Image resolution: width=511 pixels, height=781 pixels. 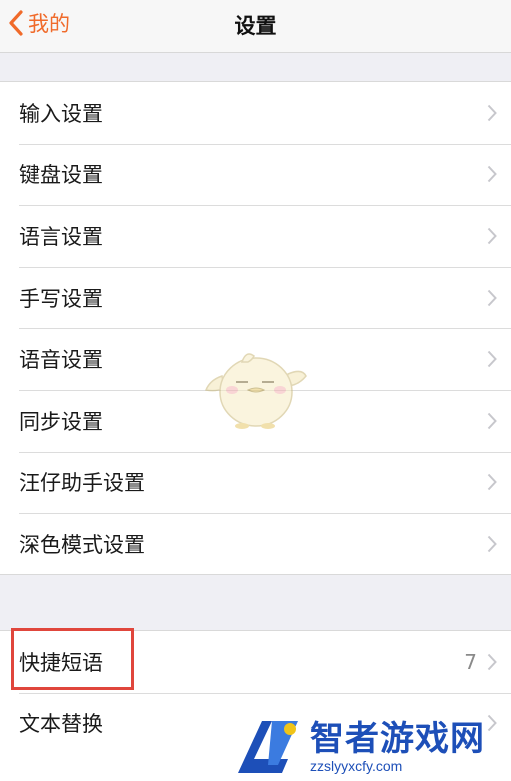 What do you see at coordinates (72, 659) in the screenshot?
I see `highlight-box` at bounding box center [72, 659].